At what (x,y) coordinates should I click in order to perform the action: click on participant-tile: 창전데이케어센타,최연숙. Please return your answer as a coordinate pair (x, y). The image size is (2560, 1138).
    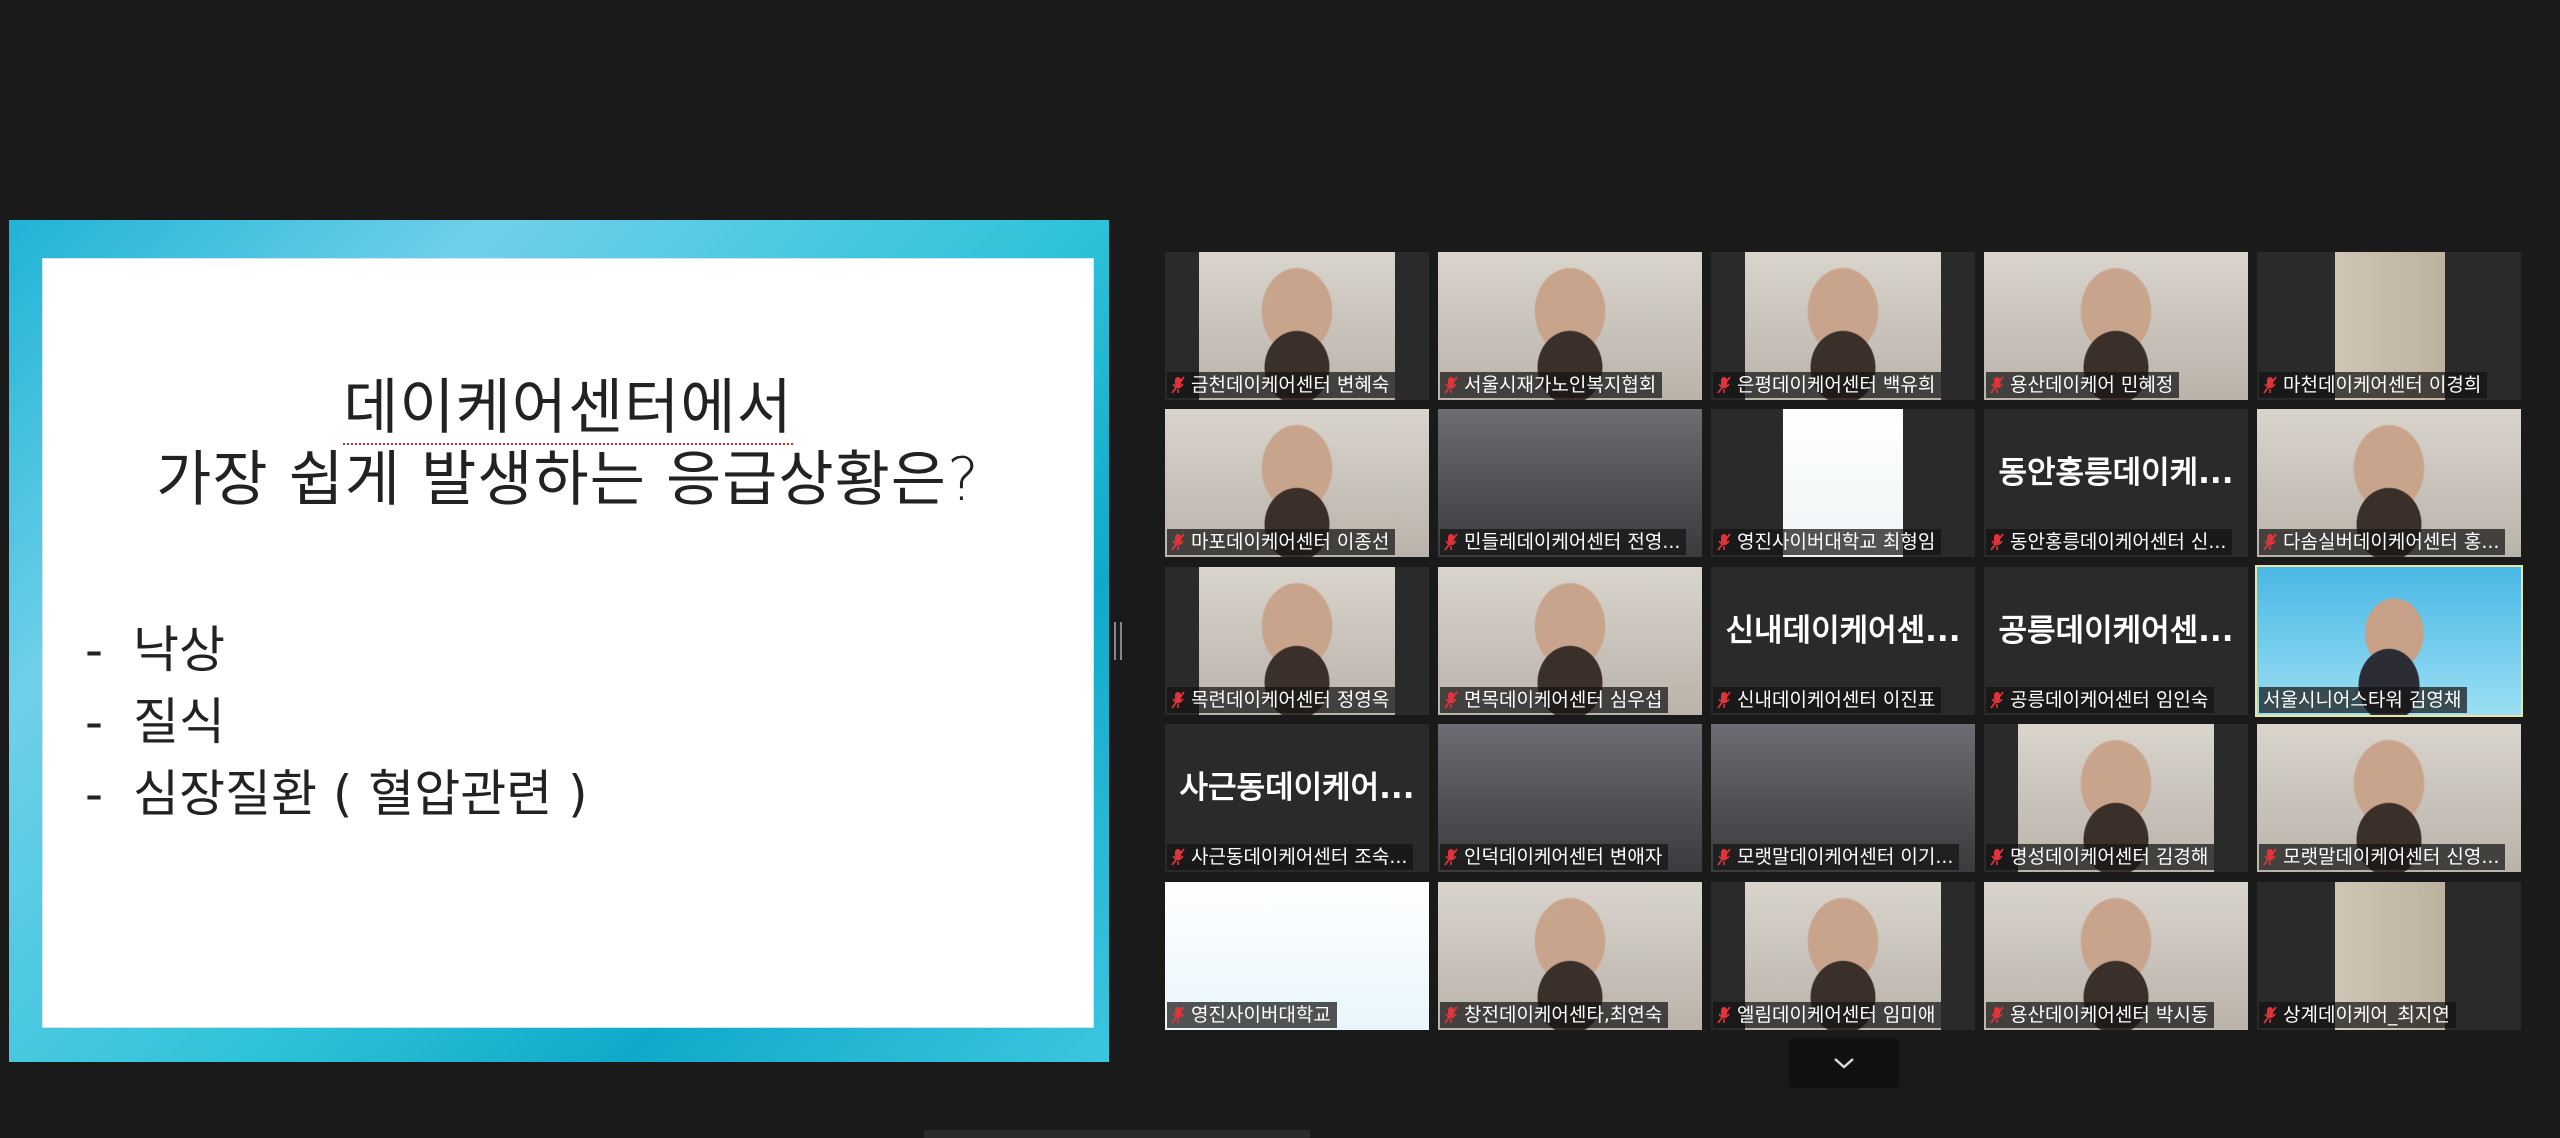
    Looking at the image, I should click on (1570, 956).